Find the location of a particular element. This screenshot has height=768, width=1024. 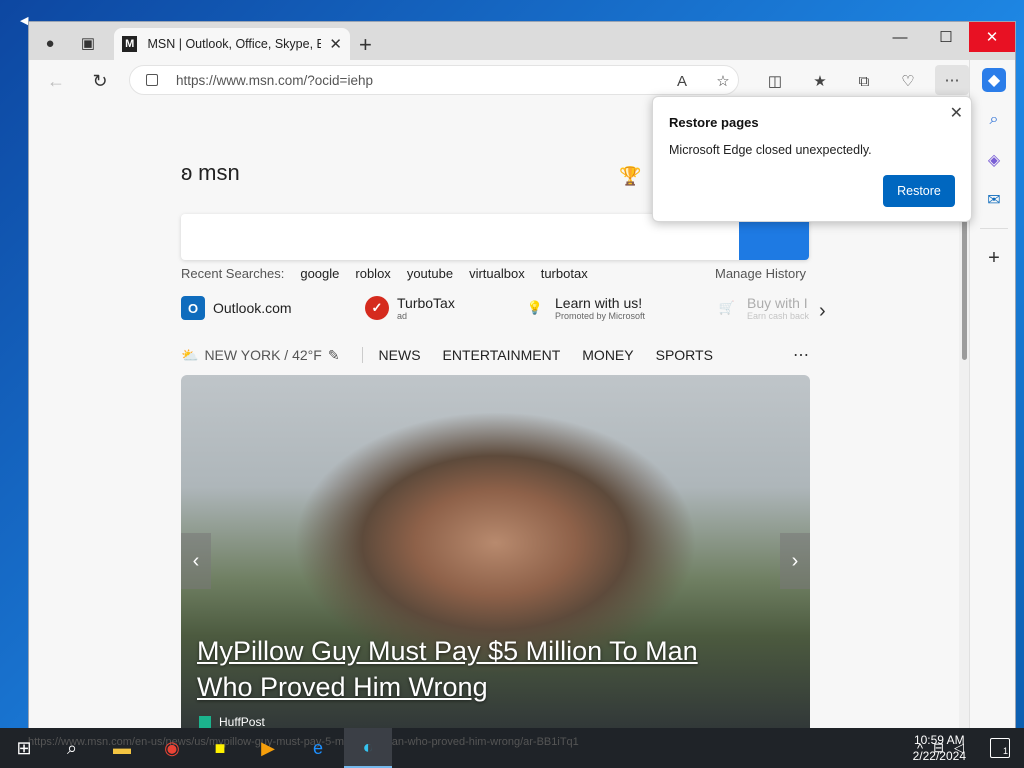

favorite-star-icon: ☆ is located at coordinates (723, 81).